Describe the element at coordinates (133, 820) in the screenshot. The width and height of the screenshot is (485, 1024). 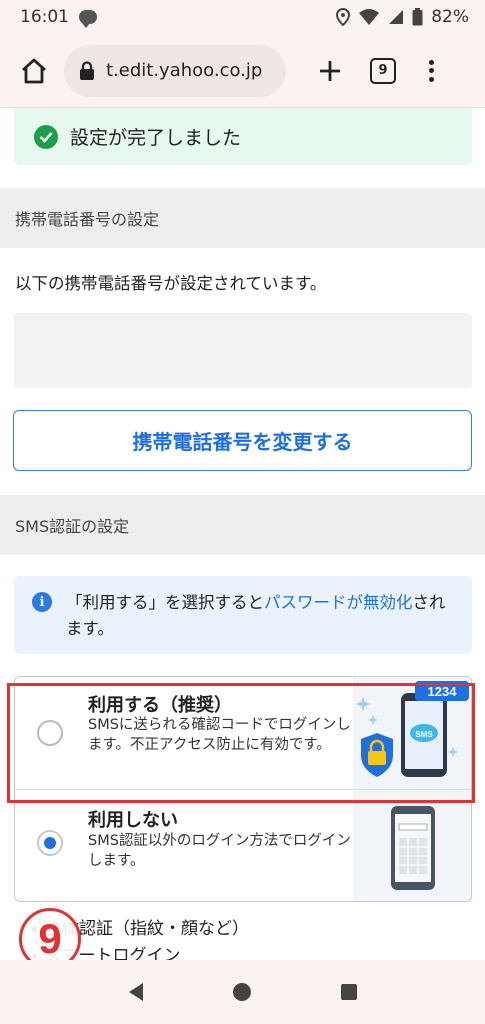
I see `option-no-title: 利用しない` at that location.